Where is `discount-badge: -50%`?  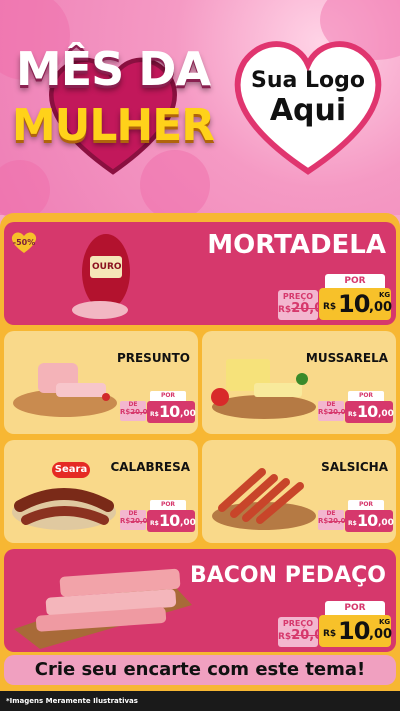
discount-badge: -50% is located at coordinates (24, 242).